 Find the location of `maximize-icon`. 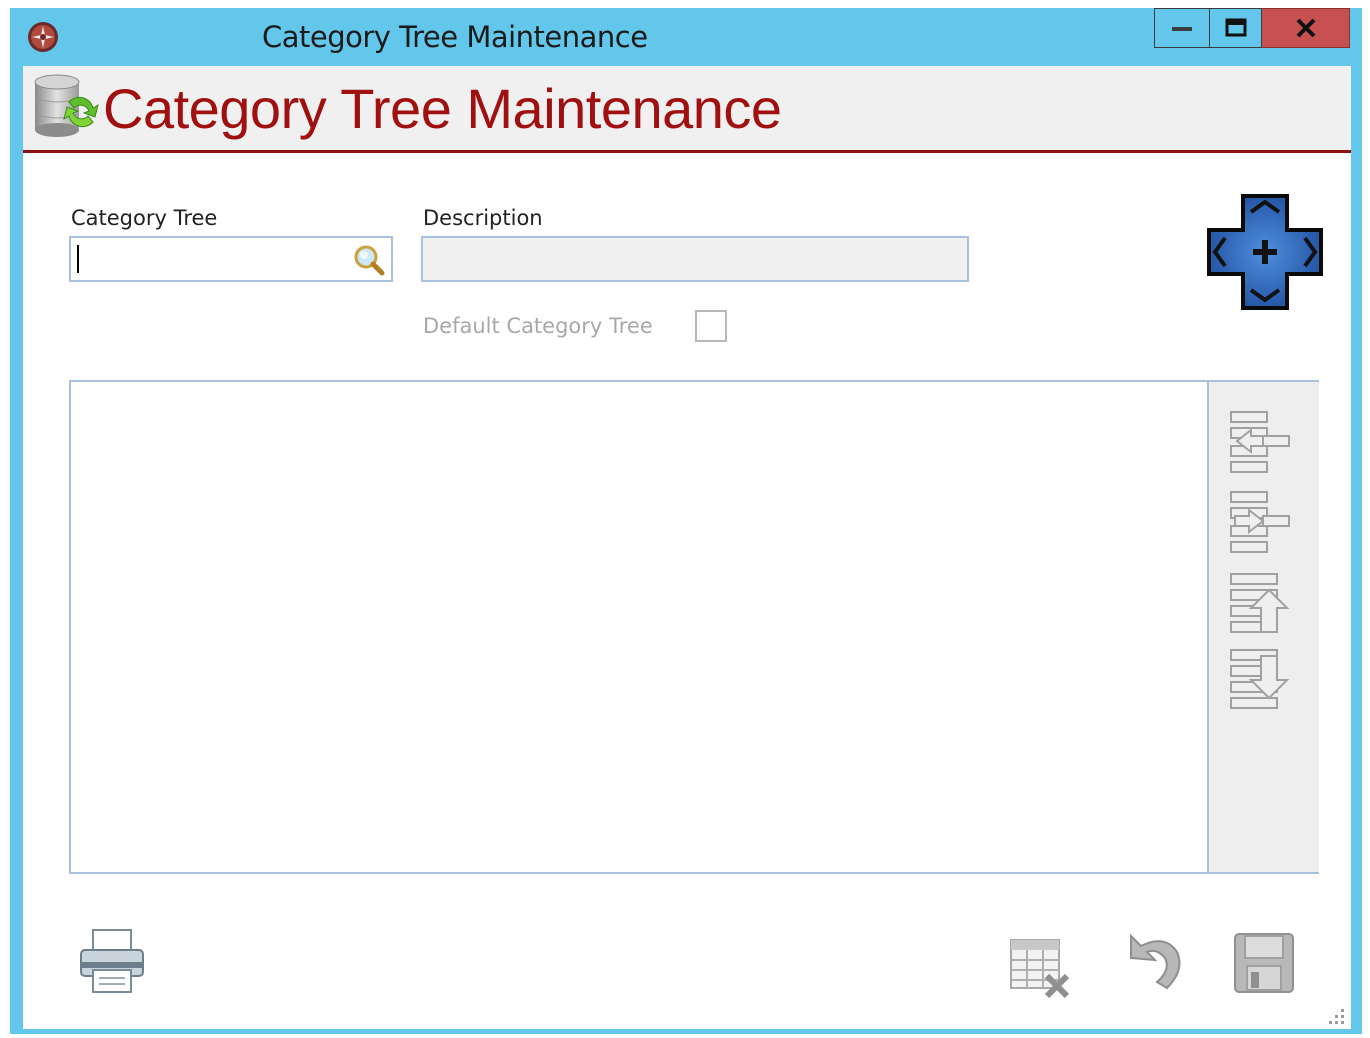

maximize-icon is located at coordinates (1235, 27).